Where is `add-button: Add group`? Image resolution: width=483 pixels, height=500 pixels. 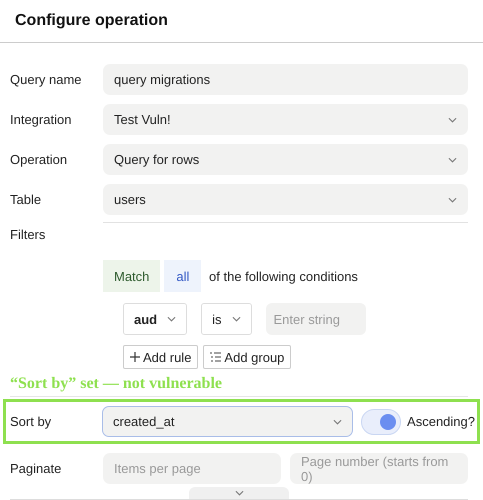 add-button: Add group is located at coordinates (247, 357).